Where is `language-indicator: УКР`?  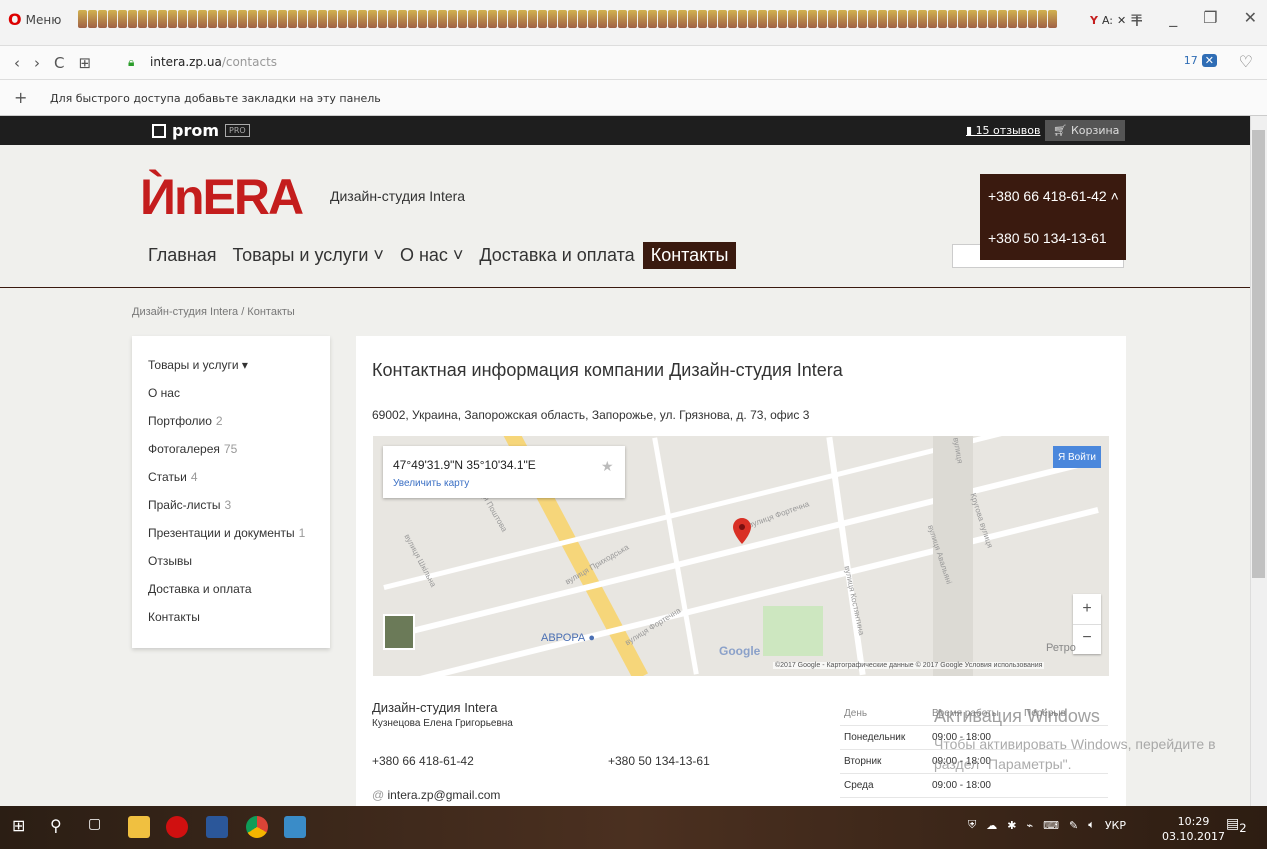
language-indicator: УКР is located at coordinates (1115, 825).